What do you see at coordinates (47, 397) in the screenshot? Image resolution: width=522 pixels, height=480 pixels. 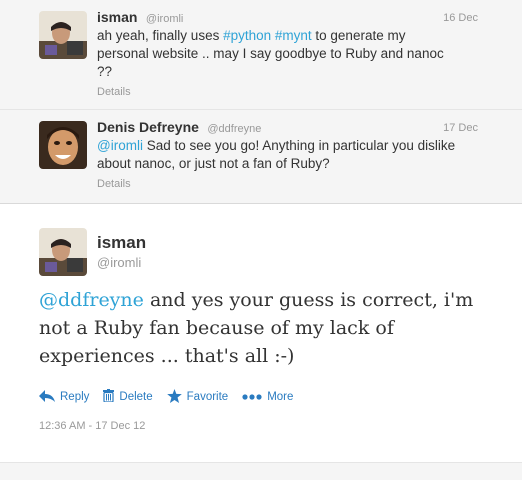 I see `reply-icon` at bounding box center [47, 397].